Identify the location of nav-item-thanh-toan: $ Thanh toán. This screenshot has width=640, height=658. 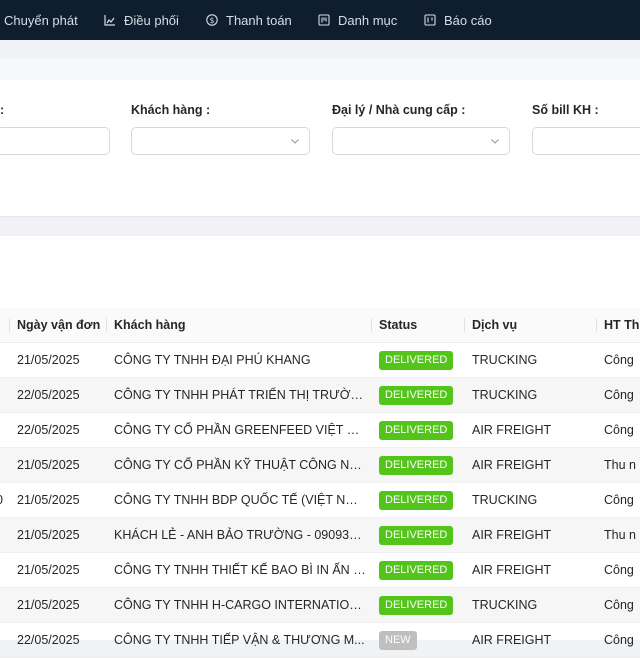
(249, 20).